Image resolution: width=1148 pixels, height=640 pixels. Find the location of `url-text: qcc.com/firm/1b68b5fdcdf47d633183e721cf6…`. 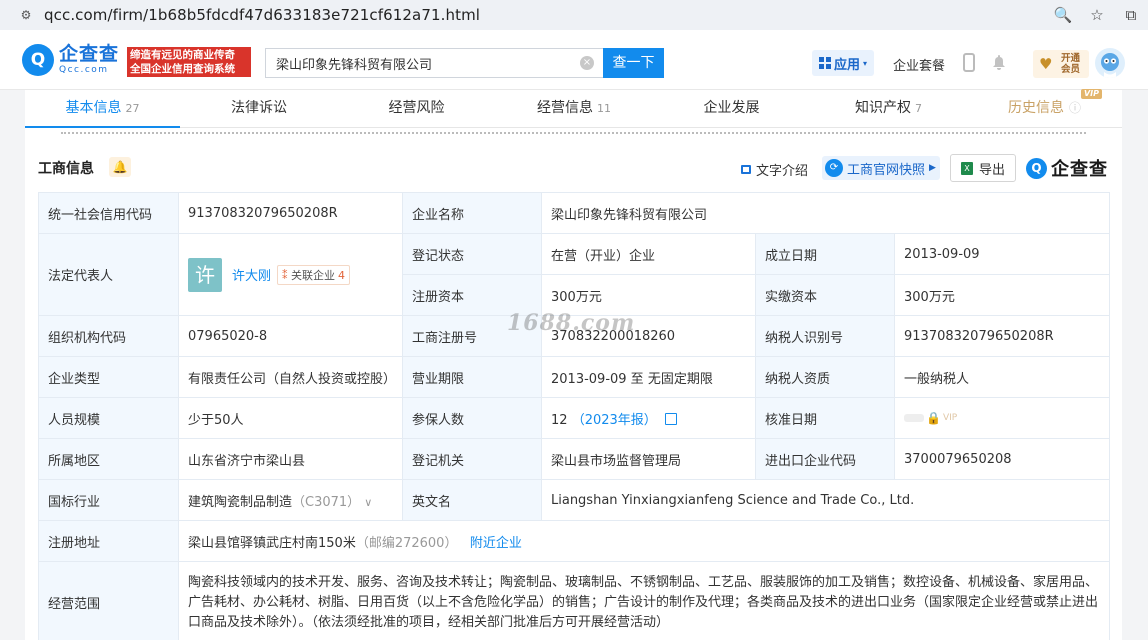

url-text: qcc.com/firm/1b68b5fdcdf47d633183e721cf6… is located at coordinates (262, 15).